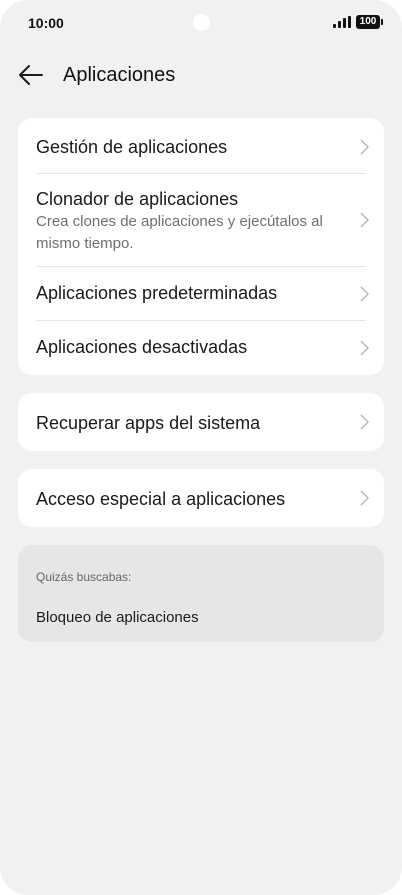 This screenshot has width=402, height=895. What do you see at coordinates (137, 199) in the screenshot?
I see `list-item-label: Clonador de aplicaciones` at bounding box center [137, 199].